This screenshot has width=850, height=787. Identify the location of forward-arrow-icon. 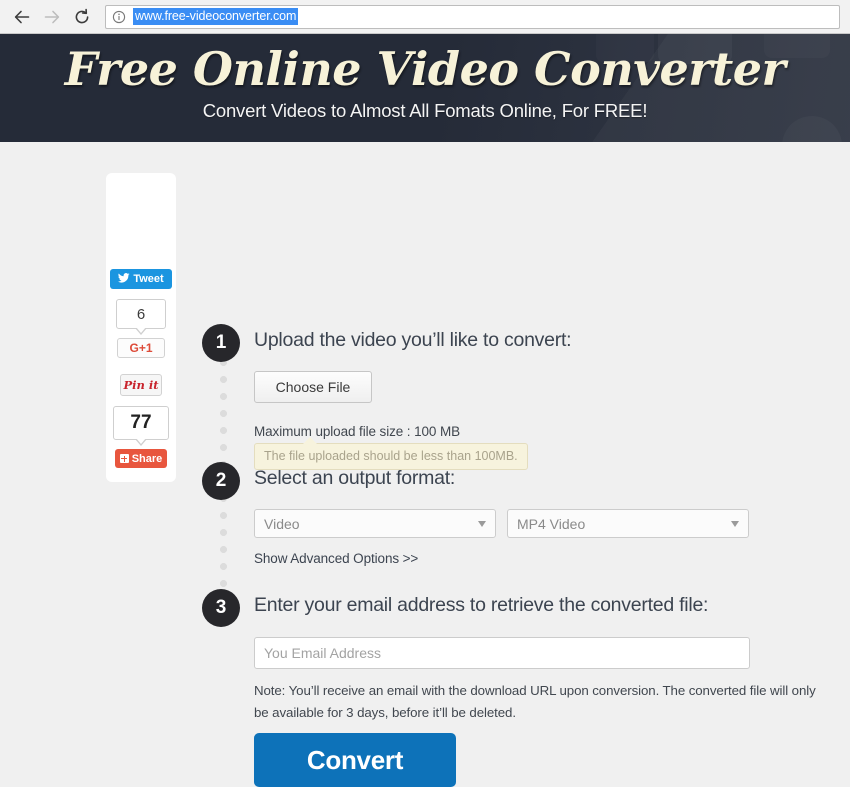
(52, 17).